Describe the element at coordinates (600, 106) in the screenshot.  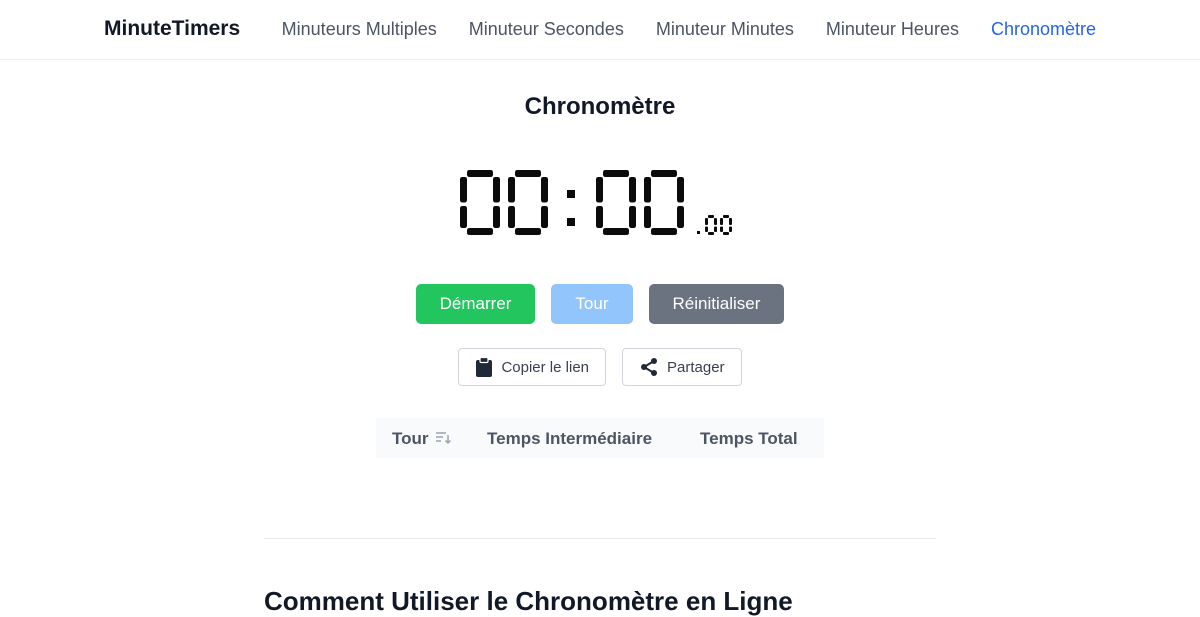
I see `page-title: Chronomètre` at that location.